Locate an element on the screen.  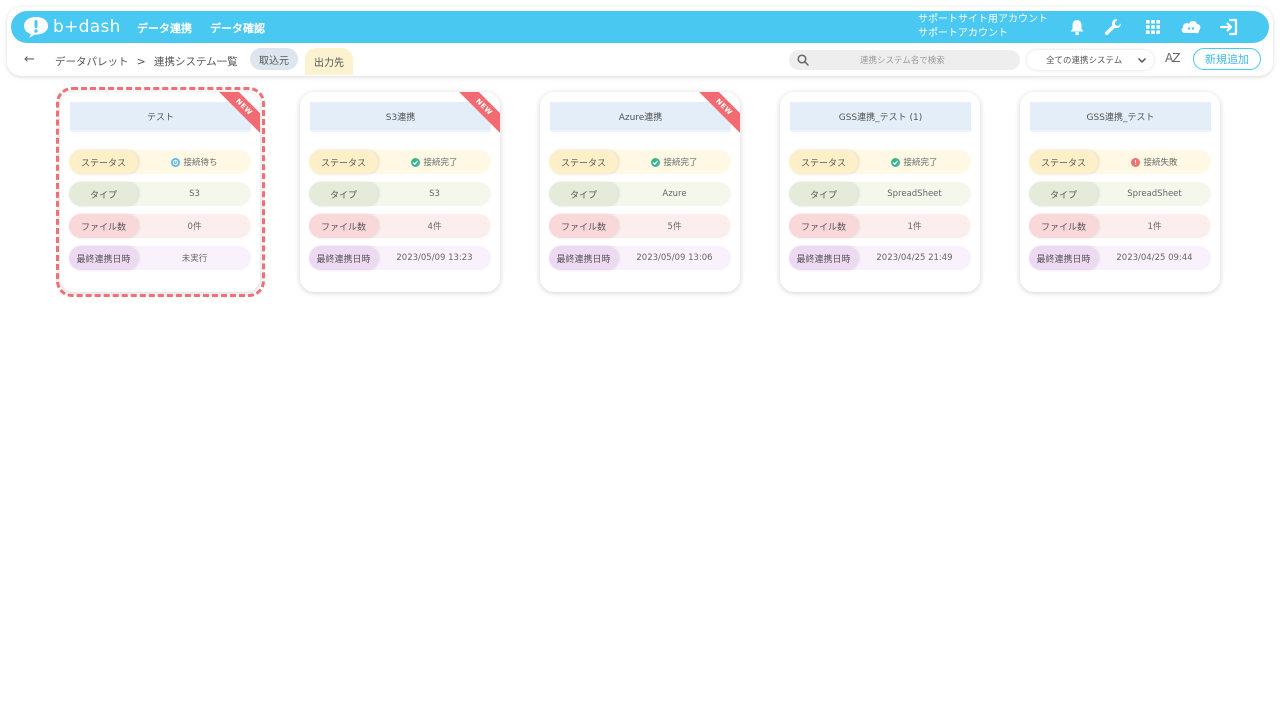
last-sync-value: 2023/05/09 13:23 is located at coordinates (434, 258).